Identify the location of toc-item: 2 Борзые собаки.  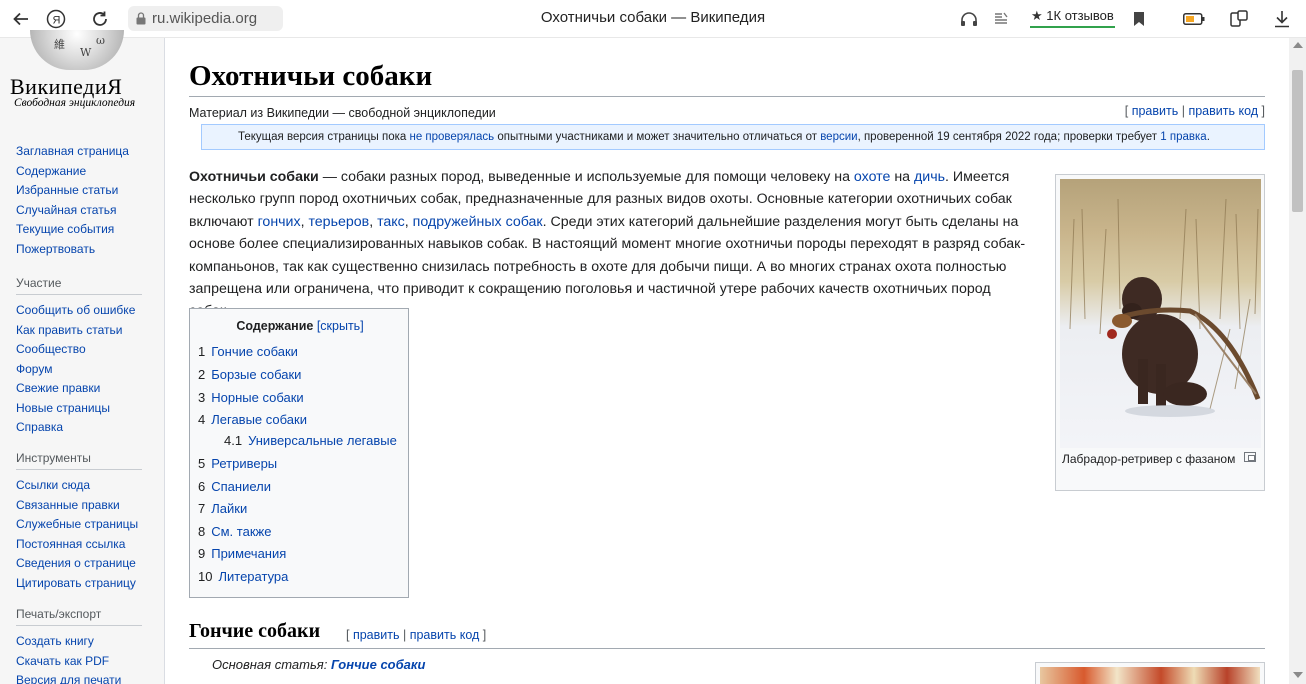
(249, 374).